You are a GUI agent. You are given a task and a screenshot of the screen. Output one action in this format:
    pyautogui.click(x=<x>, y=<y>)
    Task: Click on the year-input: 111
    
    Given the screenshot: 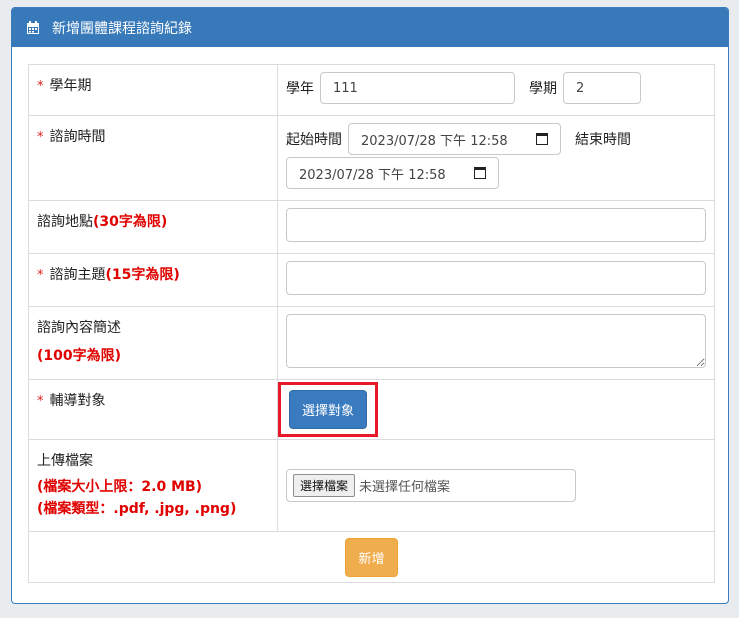 What is the action you would take?
    pyautogui.click(x=417, y=88)
    